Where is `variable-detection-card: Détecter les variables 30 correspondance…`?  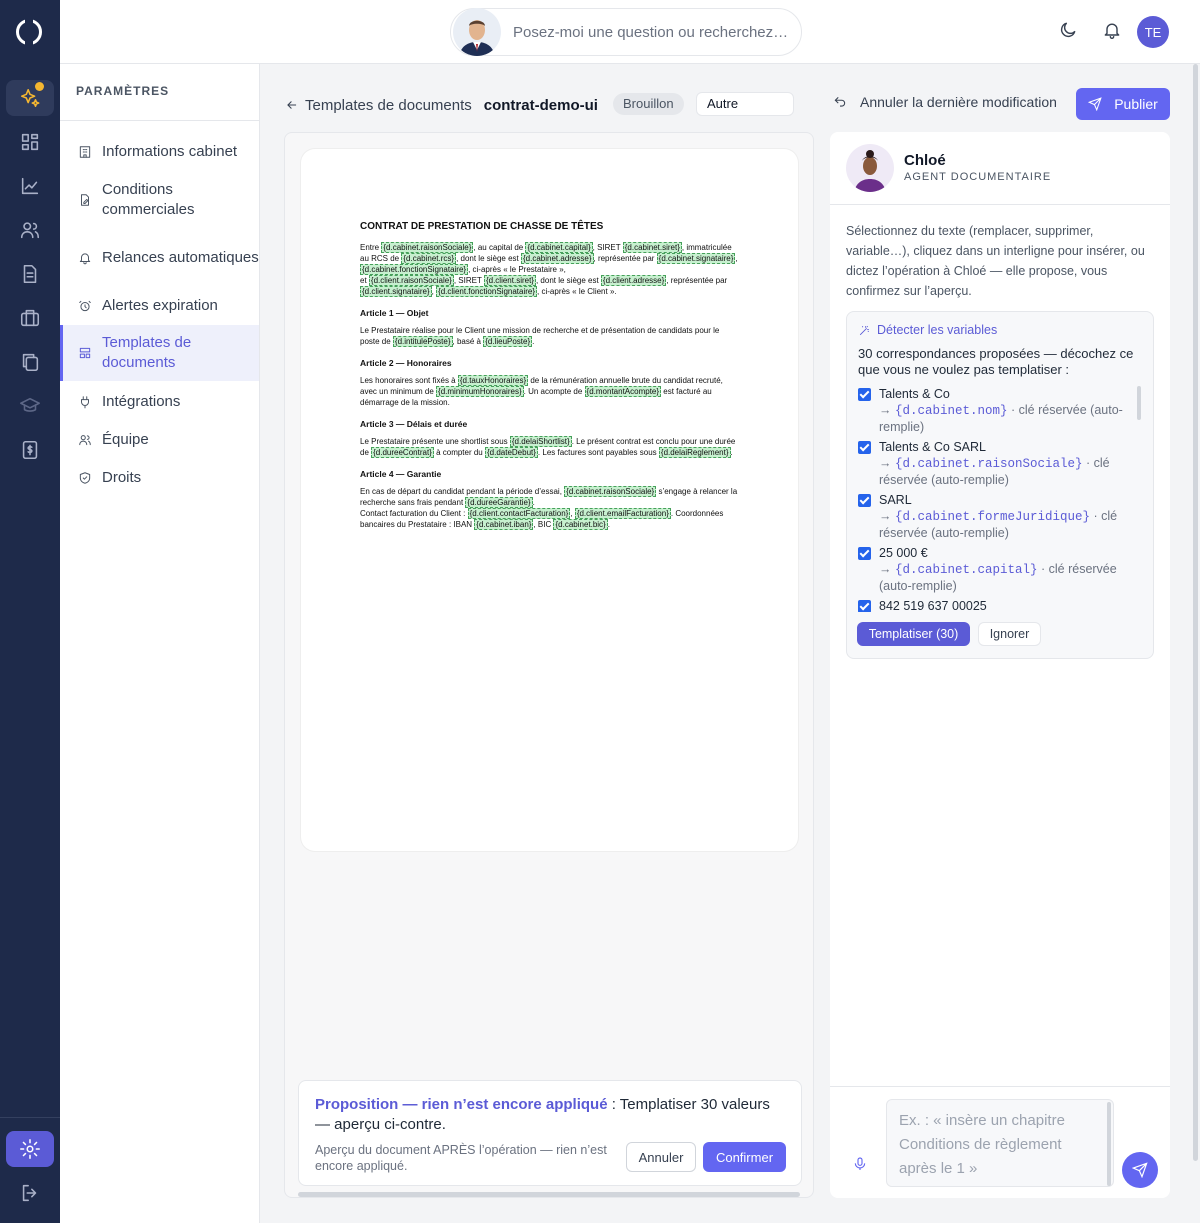 variable-detection-card: Détecter les variables 30 correspondance… is located at coordinates (1000, 485).